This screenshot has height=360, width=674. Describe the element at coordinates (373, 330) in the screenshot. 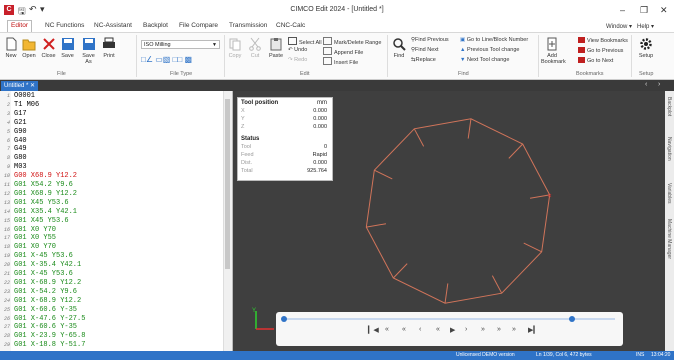

I see `skip-start-icon: ▎◀` at that location.